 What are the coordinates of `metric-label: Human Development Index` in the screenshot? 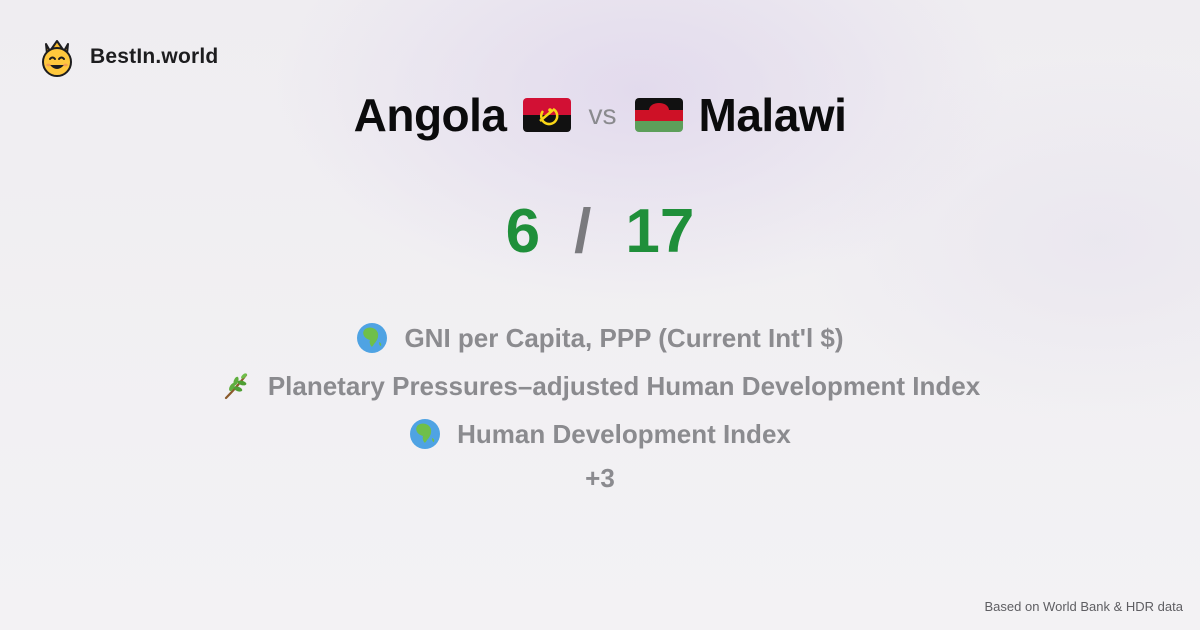 It's located at (624, 433).